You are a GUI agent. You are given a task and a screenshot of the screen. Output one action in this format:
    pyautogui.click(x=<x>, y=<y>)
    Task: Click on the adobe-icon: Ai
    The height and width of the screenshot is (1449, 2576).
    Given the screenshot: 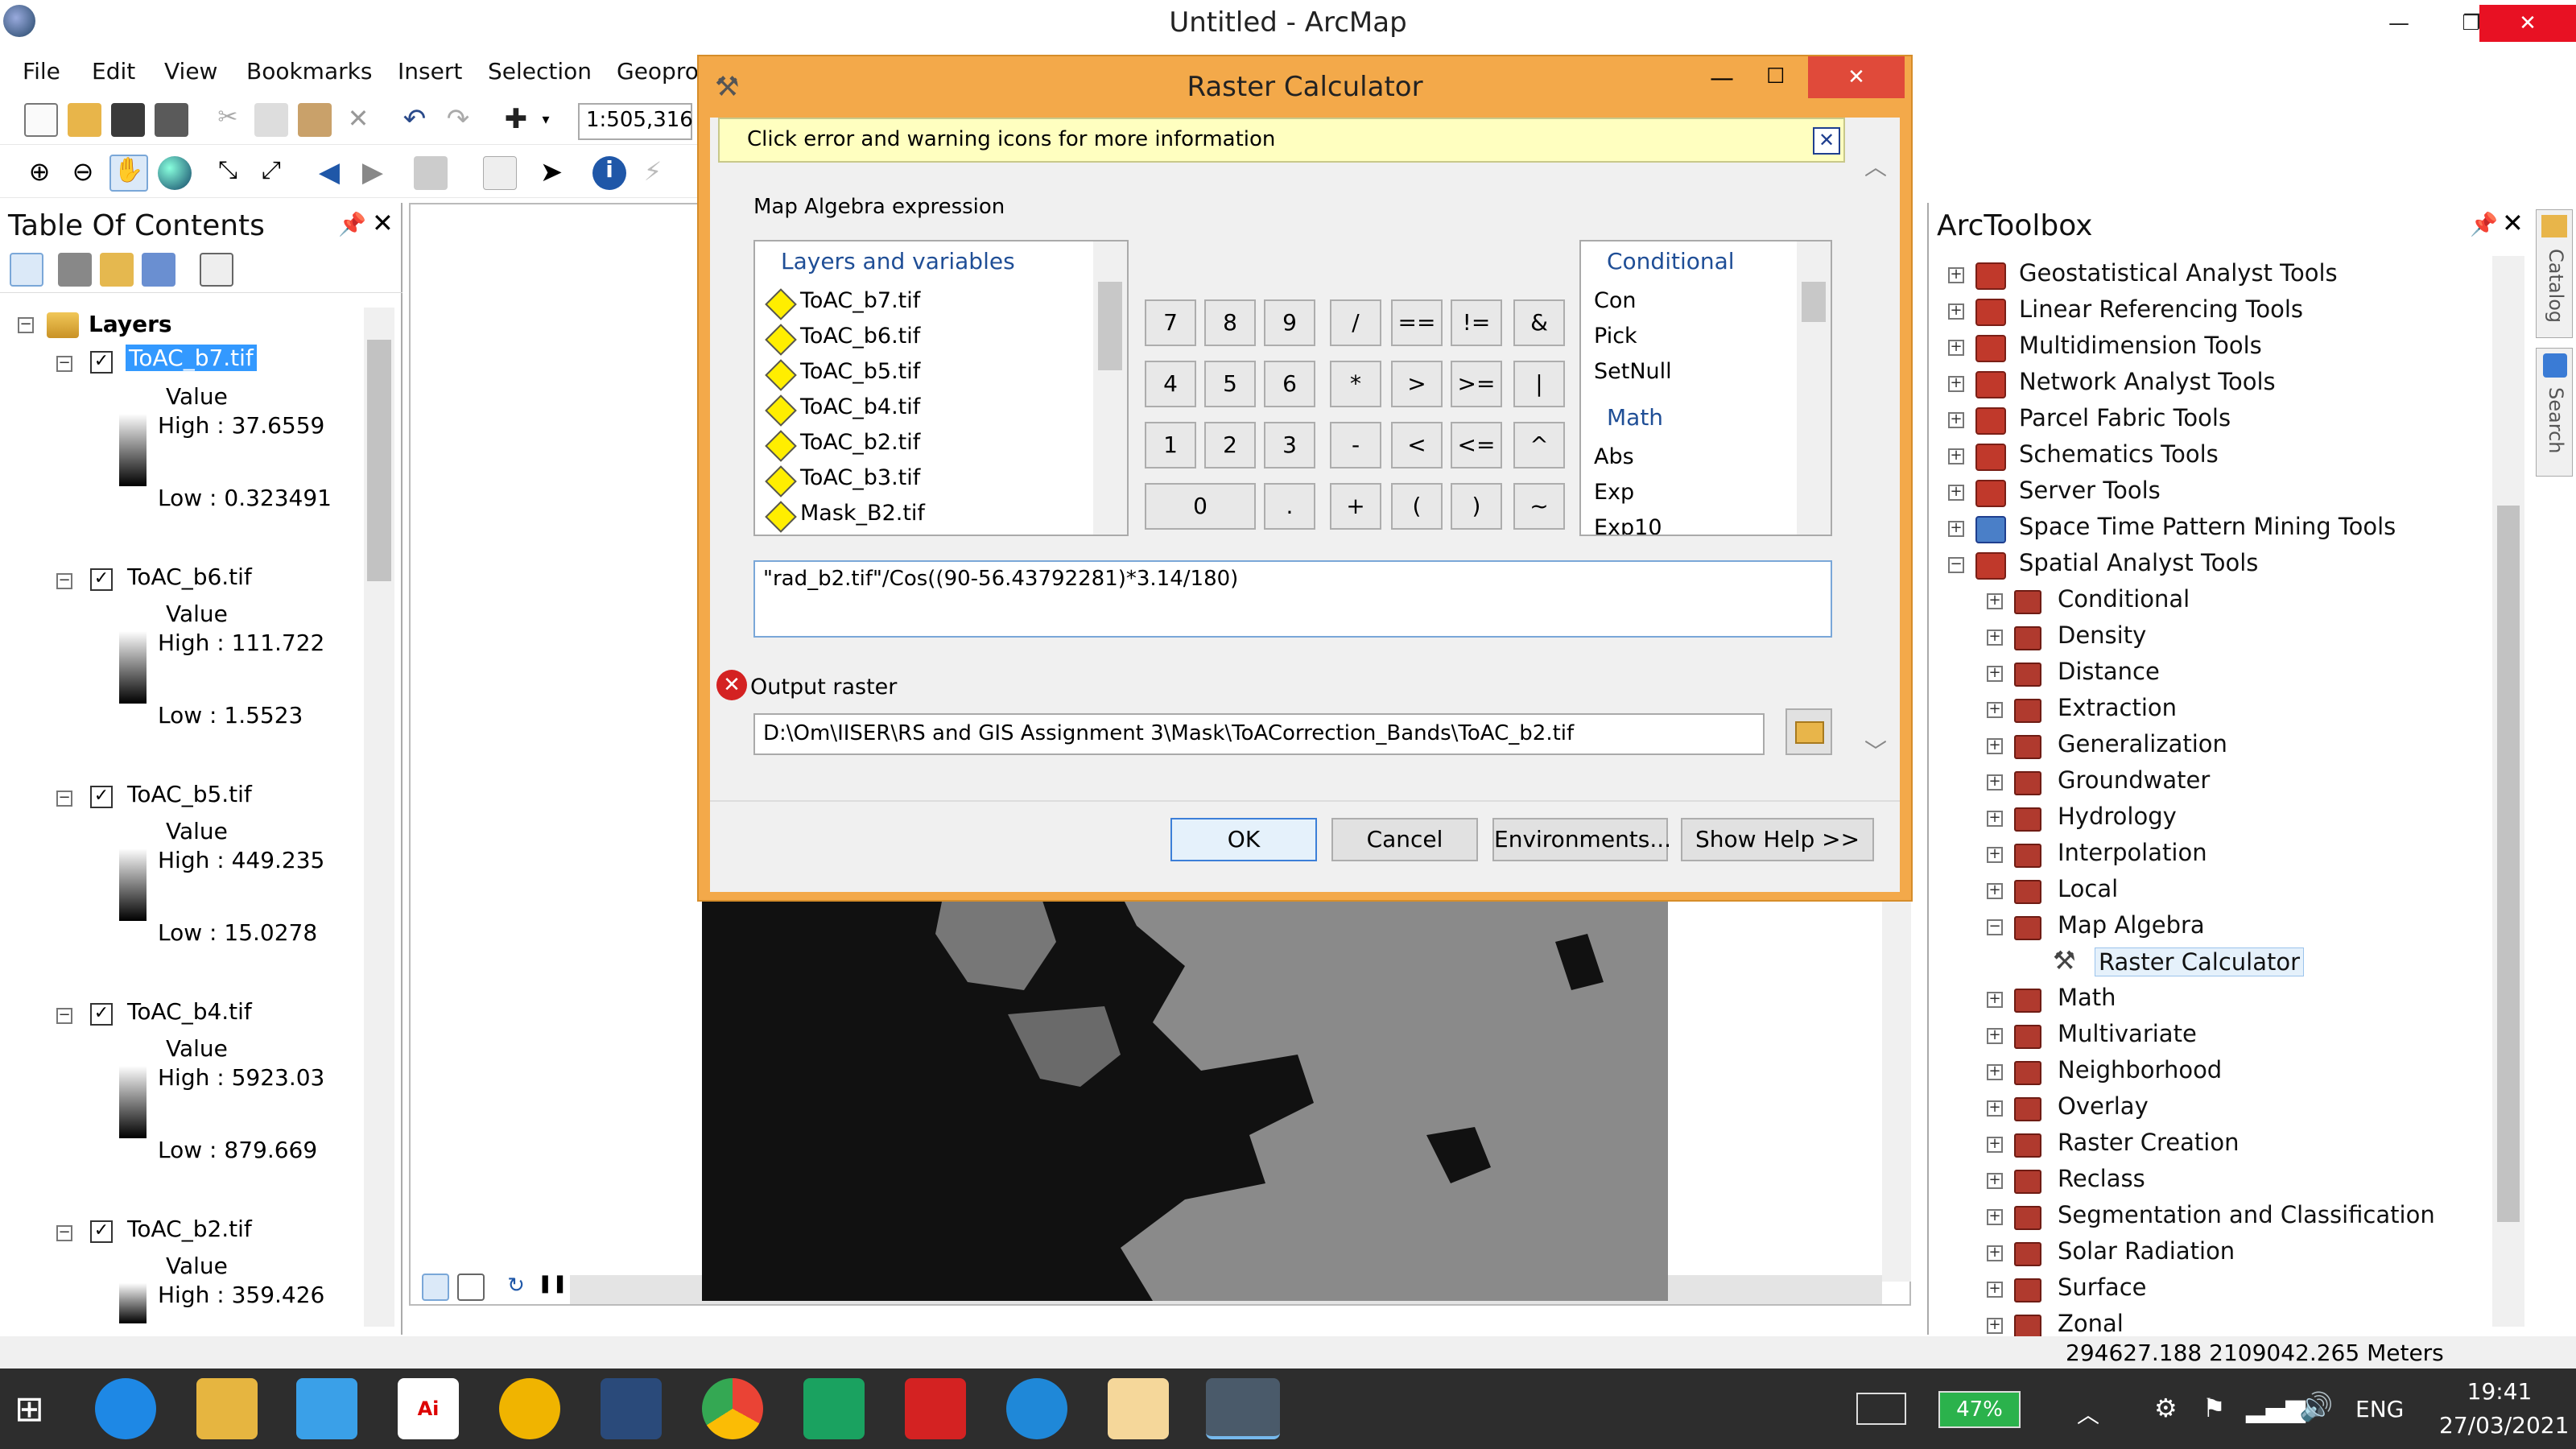 What is the action you would take?
    pyautogui.click(x=428, y=1408)
    